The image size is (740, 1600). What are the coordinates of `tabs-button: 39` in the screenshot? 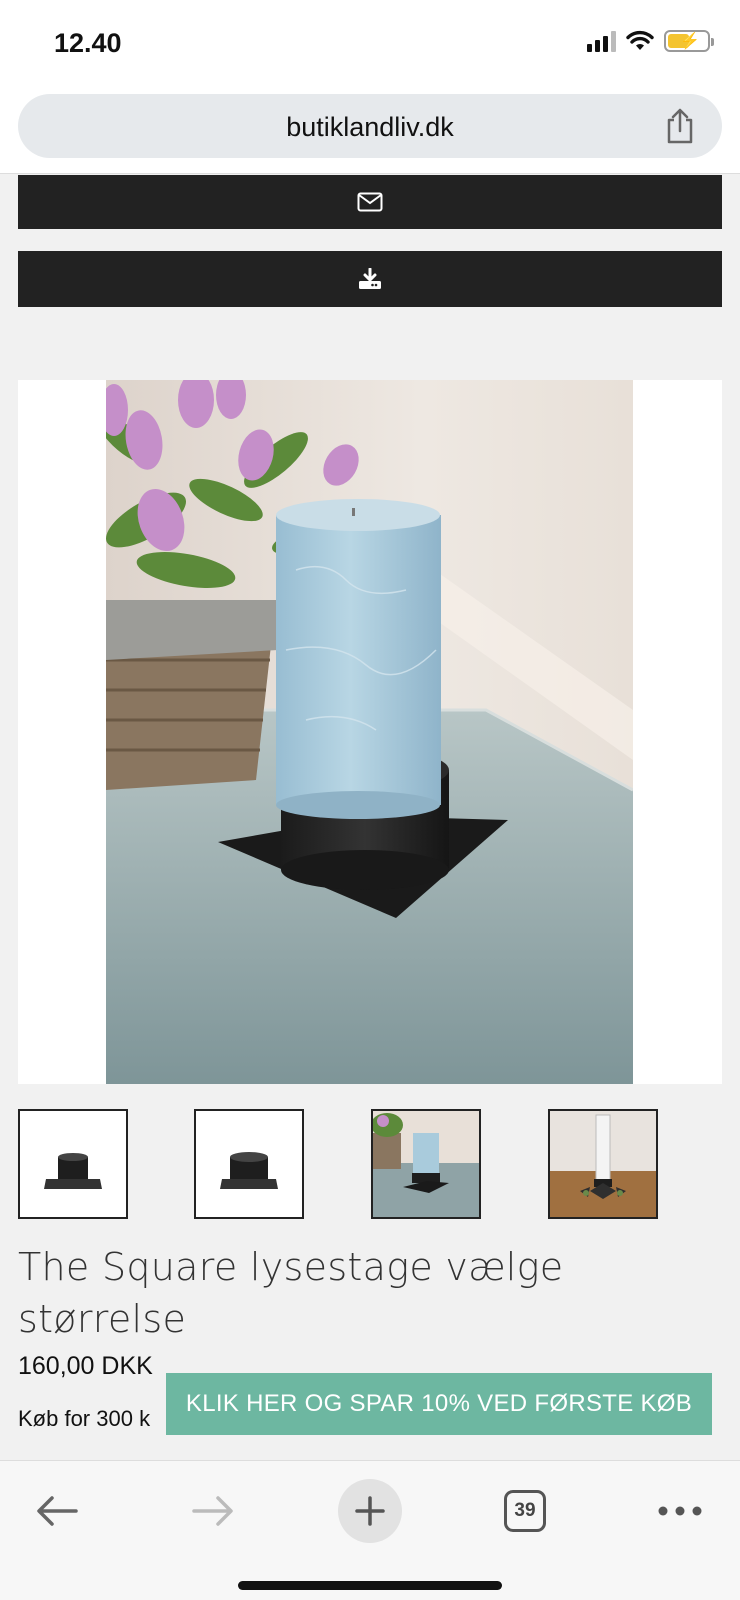 It's located at (525, 1511).